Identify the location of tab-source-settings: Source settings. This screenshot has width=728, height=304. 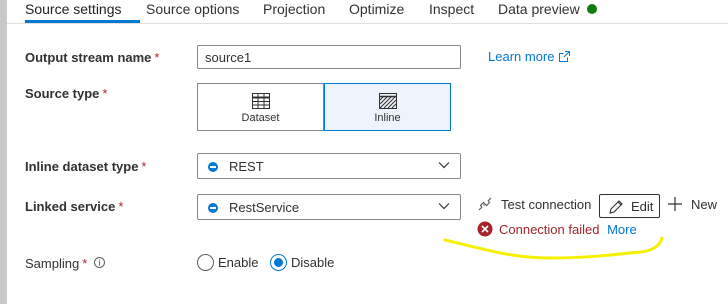
(73, 11).